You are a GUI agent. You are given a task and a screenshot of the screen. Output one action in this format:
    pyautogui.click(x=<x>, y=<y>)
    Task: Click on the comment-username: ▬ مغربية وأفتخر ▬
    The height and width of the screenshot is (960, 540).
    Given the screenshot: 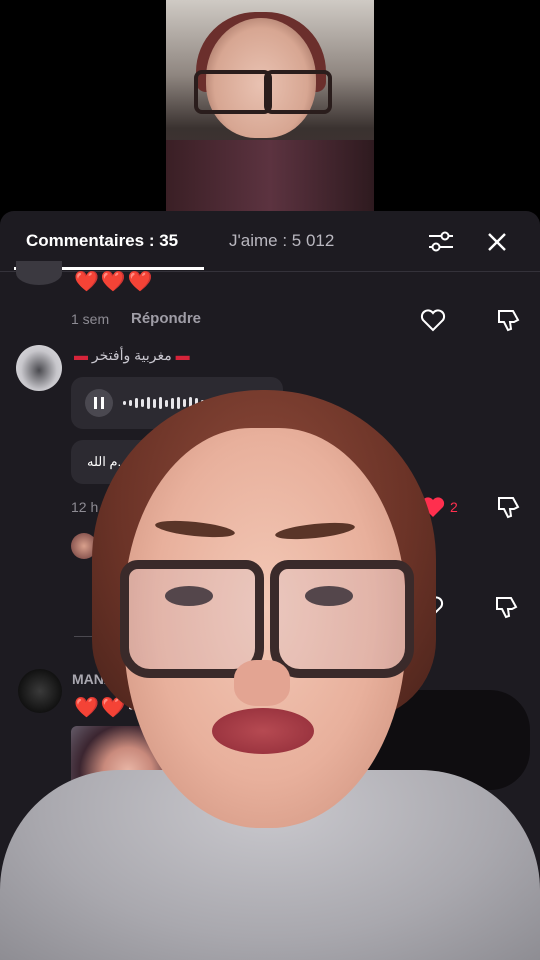 What is the action you would take?
    pyautogui.click(x=132, y=355)
    